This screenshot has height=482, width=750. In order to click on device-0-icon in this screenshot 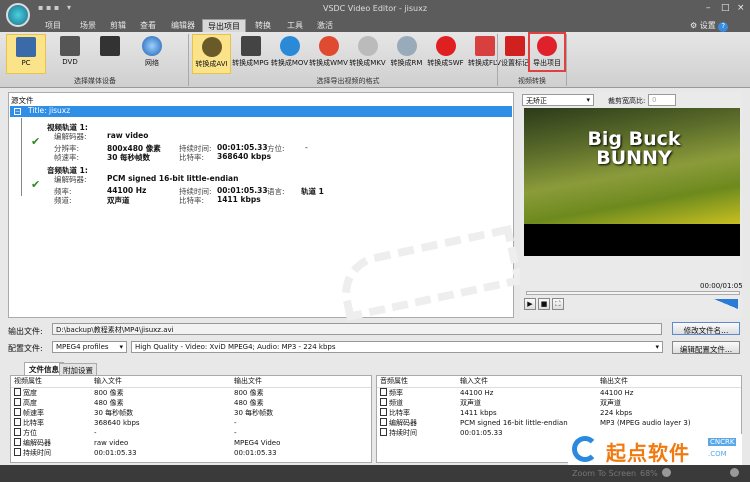, I will do `click(26, 47)`.